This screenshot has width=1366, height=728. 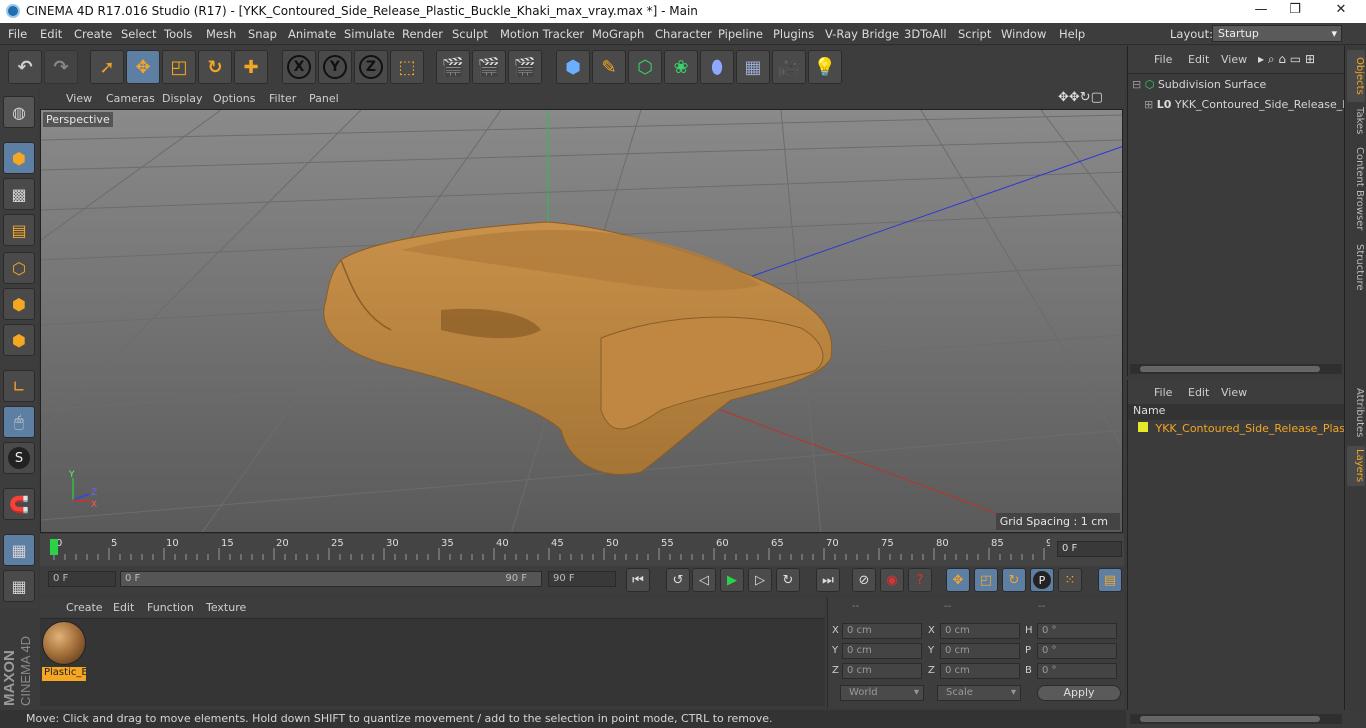 What do you see at coordinates (1356, 413) in the screenshot?
I see `tab-attributes: Attributes` at bounding box center [1356, 413].